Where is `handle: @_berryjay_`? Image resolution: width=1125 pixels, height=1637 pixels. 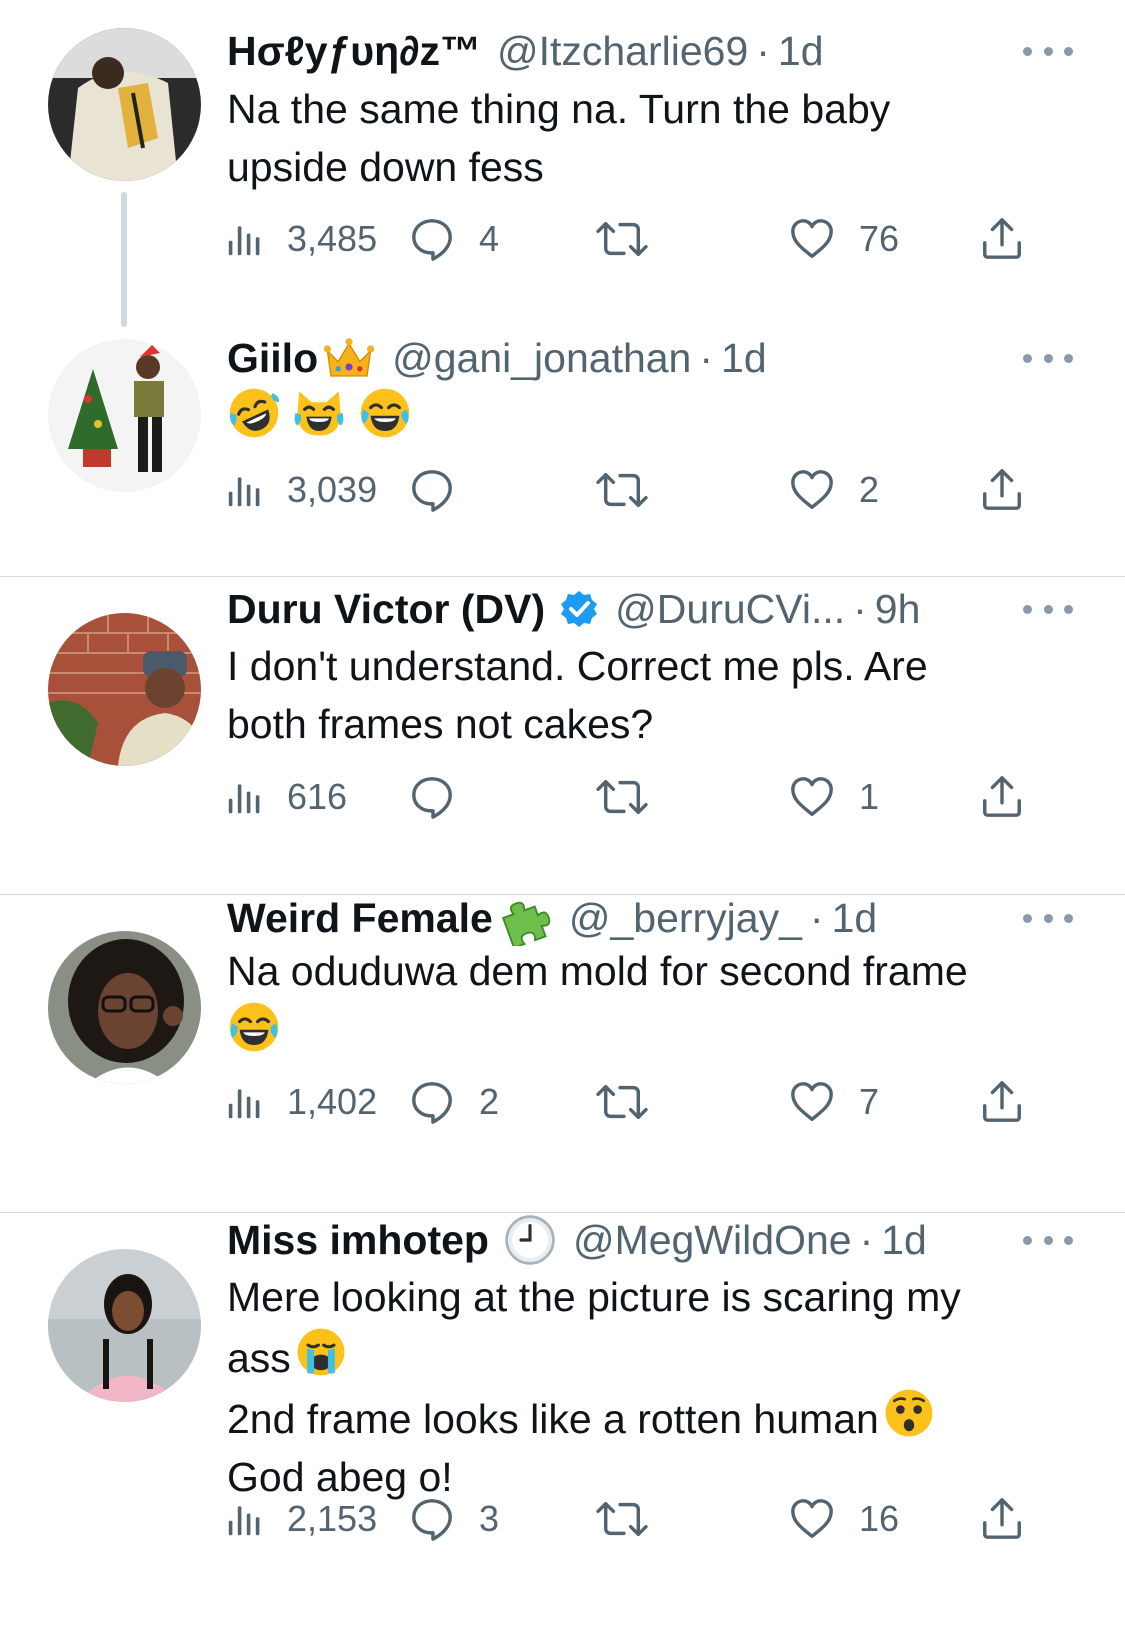
handle: @_berryjay_ is located at coordinates (685, 918).